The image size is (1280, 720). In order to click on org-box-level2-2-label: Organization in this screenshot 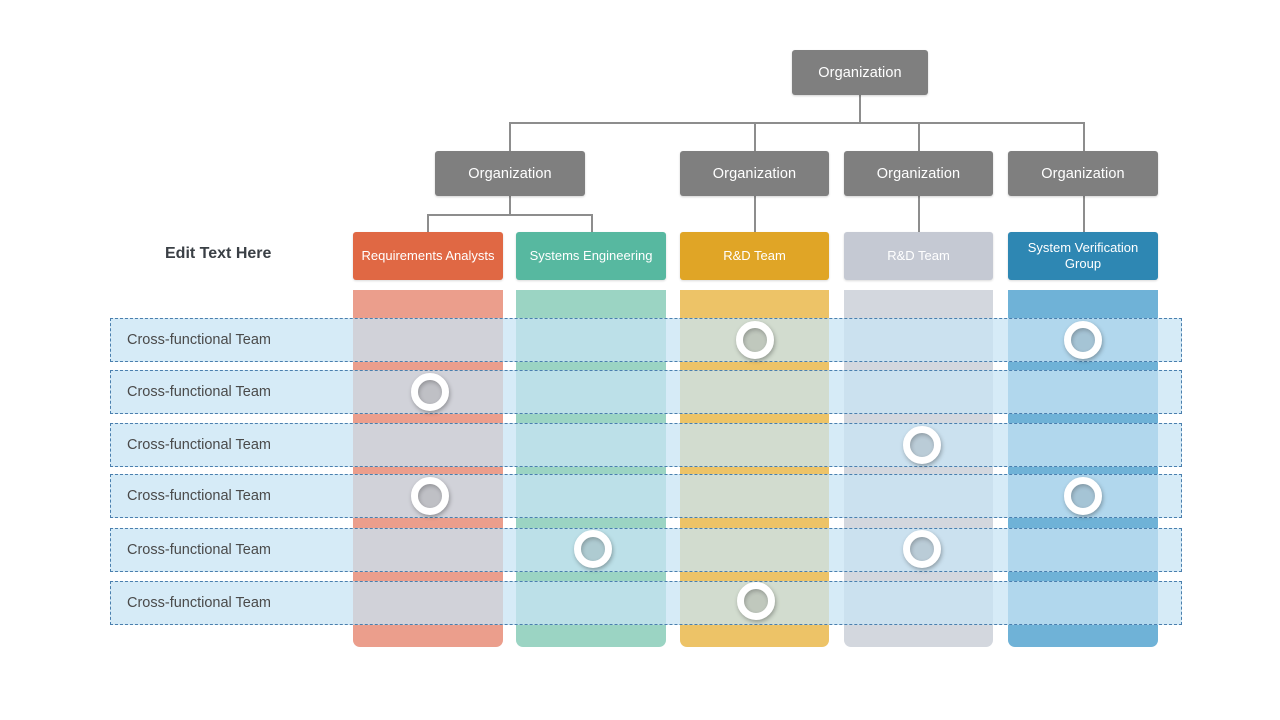, I will do `click(754, 173)`.